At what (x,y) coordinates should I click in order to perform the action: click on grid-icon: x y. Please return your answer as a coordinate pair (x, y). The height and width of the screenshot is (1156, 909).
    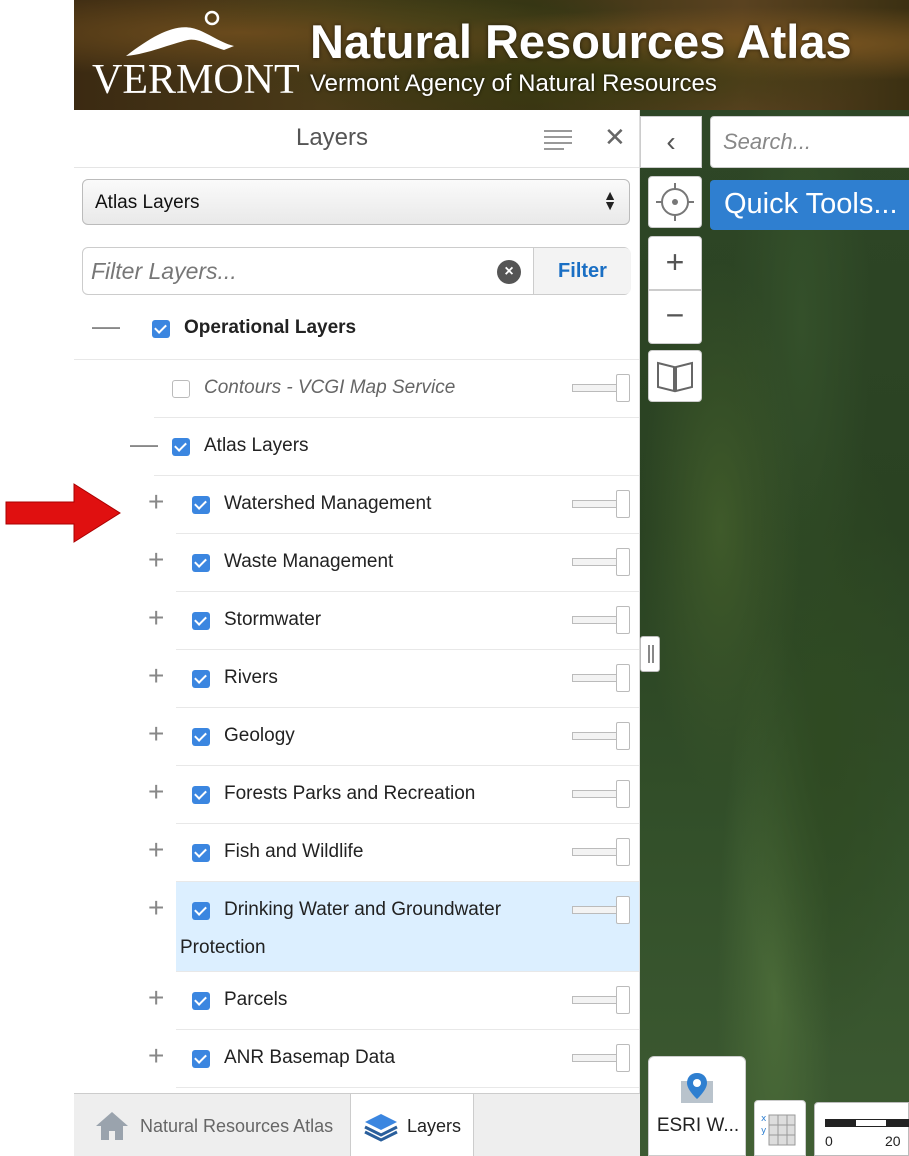
    Looking at the image, I should click on (778, 1130).